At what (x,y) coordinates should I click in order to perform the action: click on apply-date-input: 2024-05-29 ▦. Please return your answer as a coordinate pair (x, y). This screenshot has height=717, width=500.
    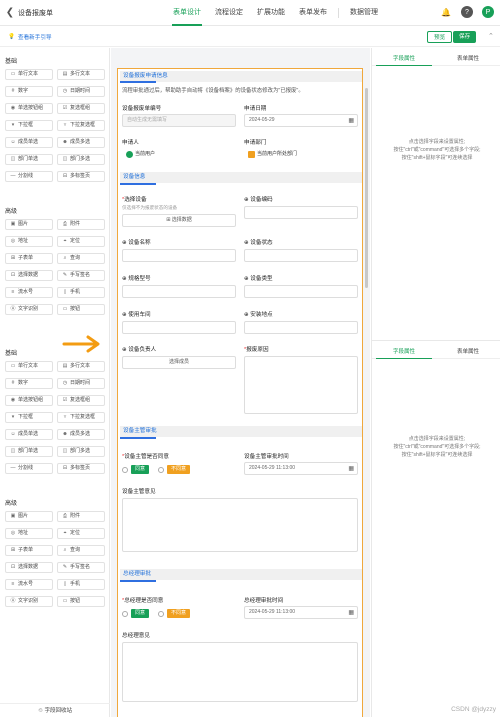
    Looking at the image, I should click on (301, 120).